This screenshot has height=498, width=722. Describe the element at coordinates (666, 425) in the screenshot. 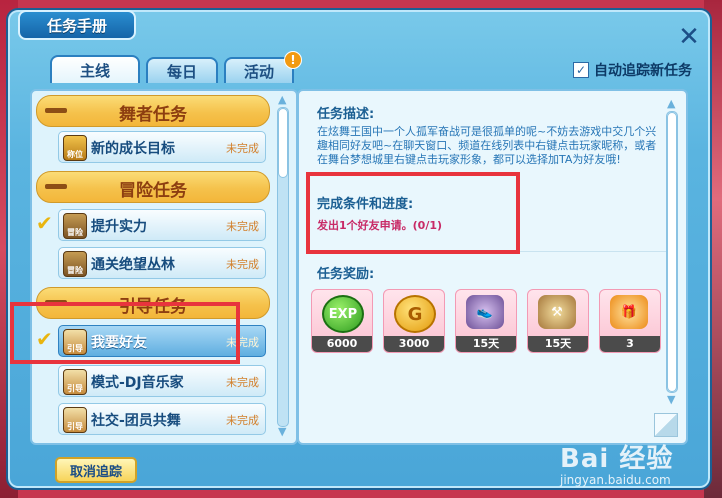

I see `page-curl-icon` at that location.